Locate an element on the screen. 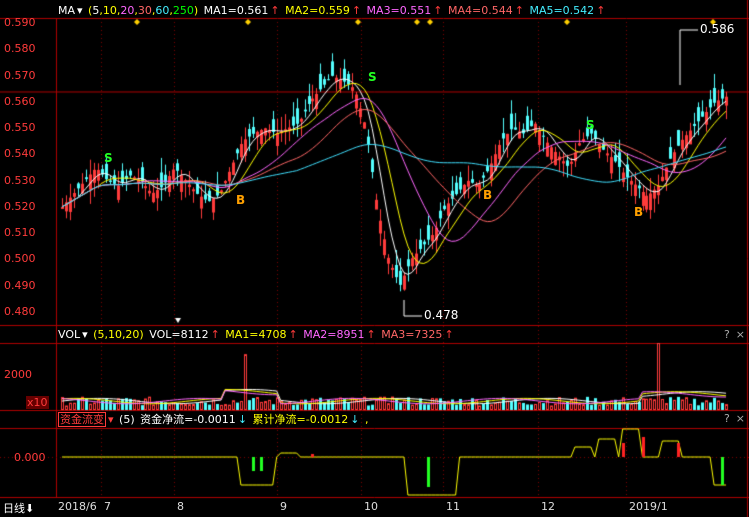 The width and height of the screenshot is (749, 517). ma-indicator-name: MA is located at coordinates (66, 10).